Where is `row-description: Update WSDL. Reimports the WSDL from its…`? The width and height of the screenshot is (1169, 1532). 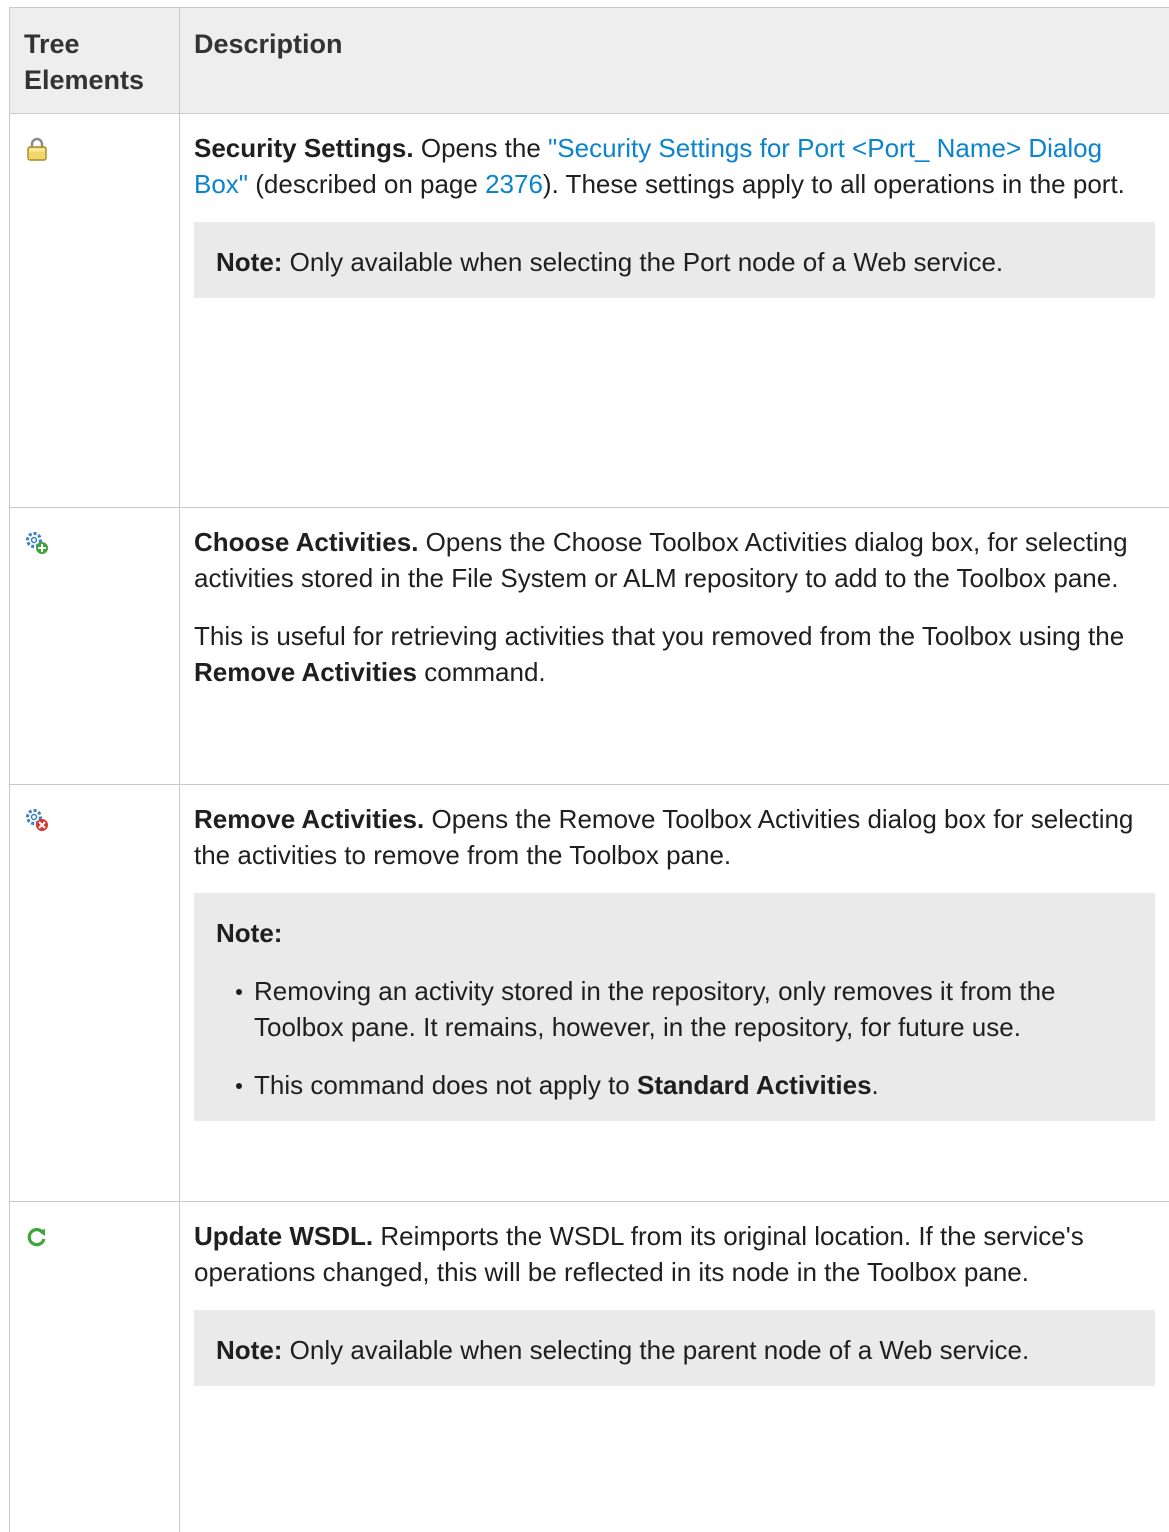 row-description: Update WSDL. Reimports the WSDL from its… is located at coordinates (674, 1254).